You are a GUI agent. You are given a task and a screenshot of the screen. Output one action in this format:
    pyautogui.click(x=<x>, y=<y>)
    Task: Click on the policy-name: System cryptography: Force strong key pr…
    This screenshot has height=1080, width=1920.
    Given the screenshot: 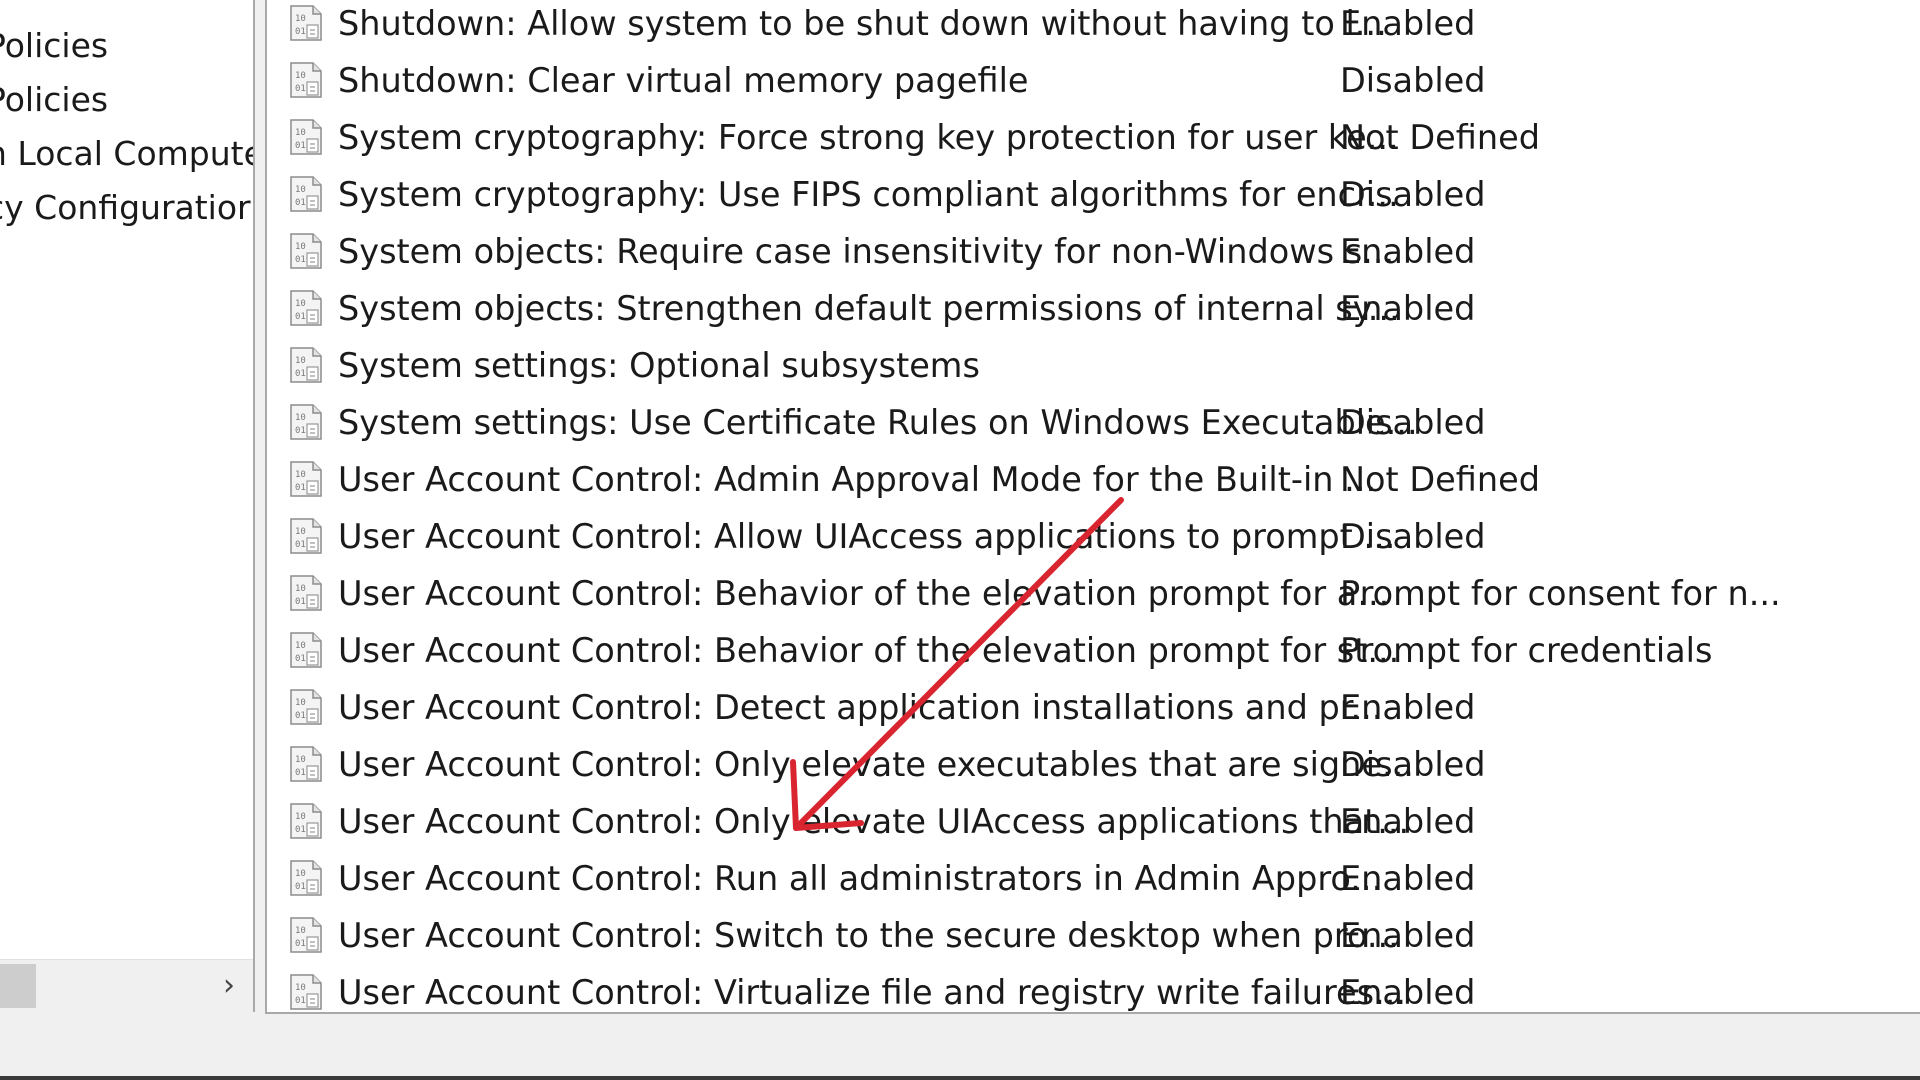 What is the action you would take?
    pyautogui.click(x=868, y=137)
    